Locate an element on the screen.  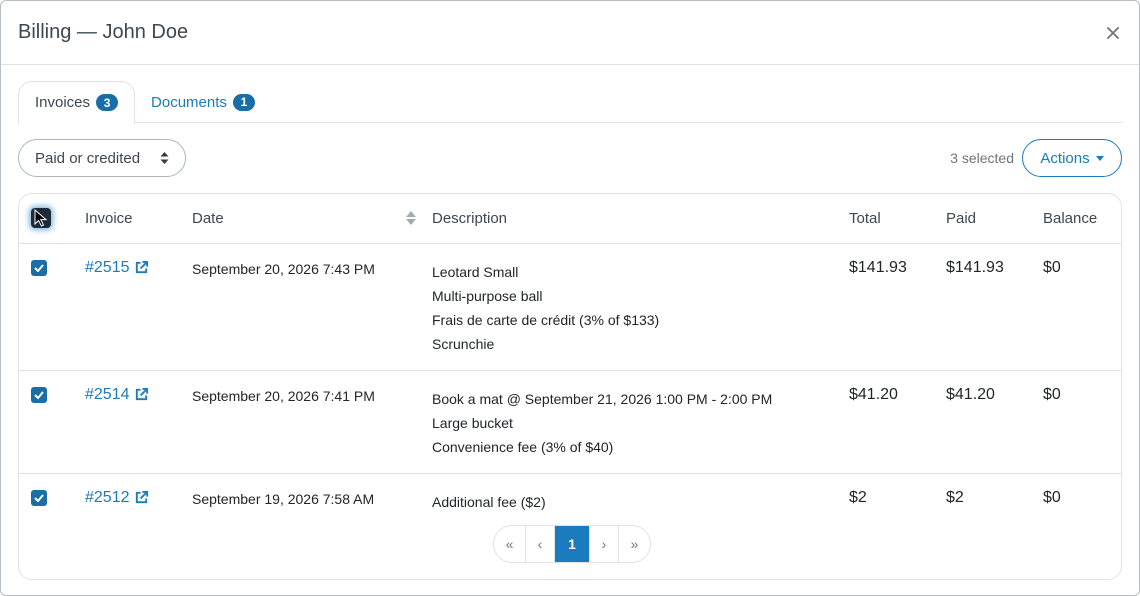
invoice-link: #2514 is located at coordinates (117, 395).